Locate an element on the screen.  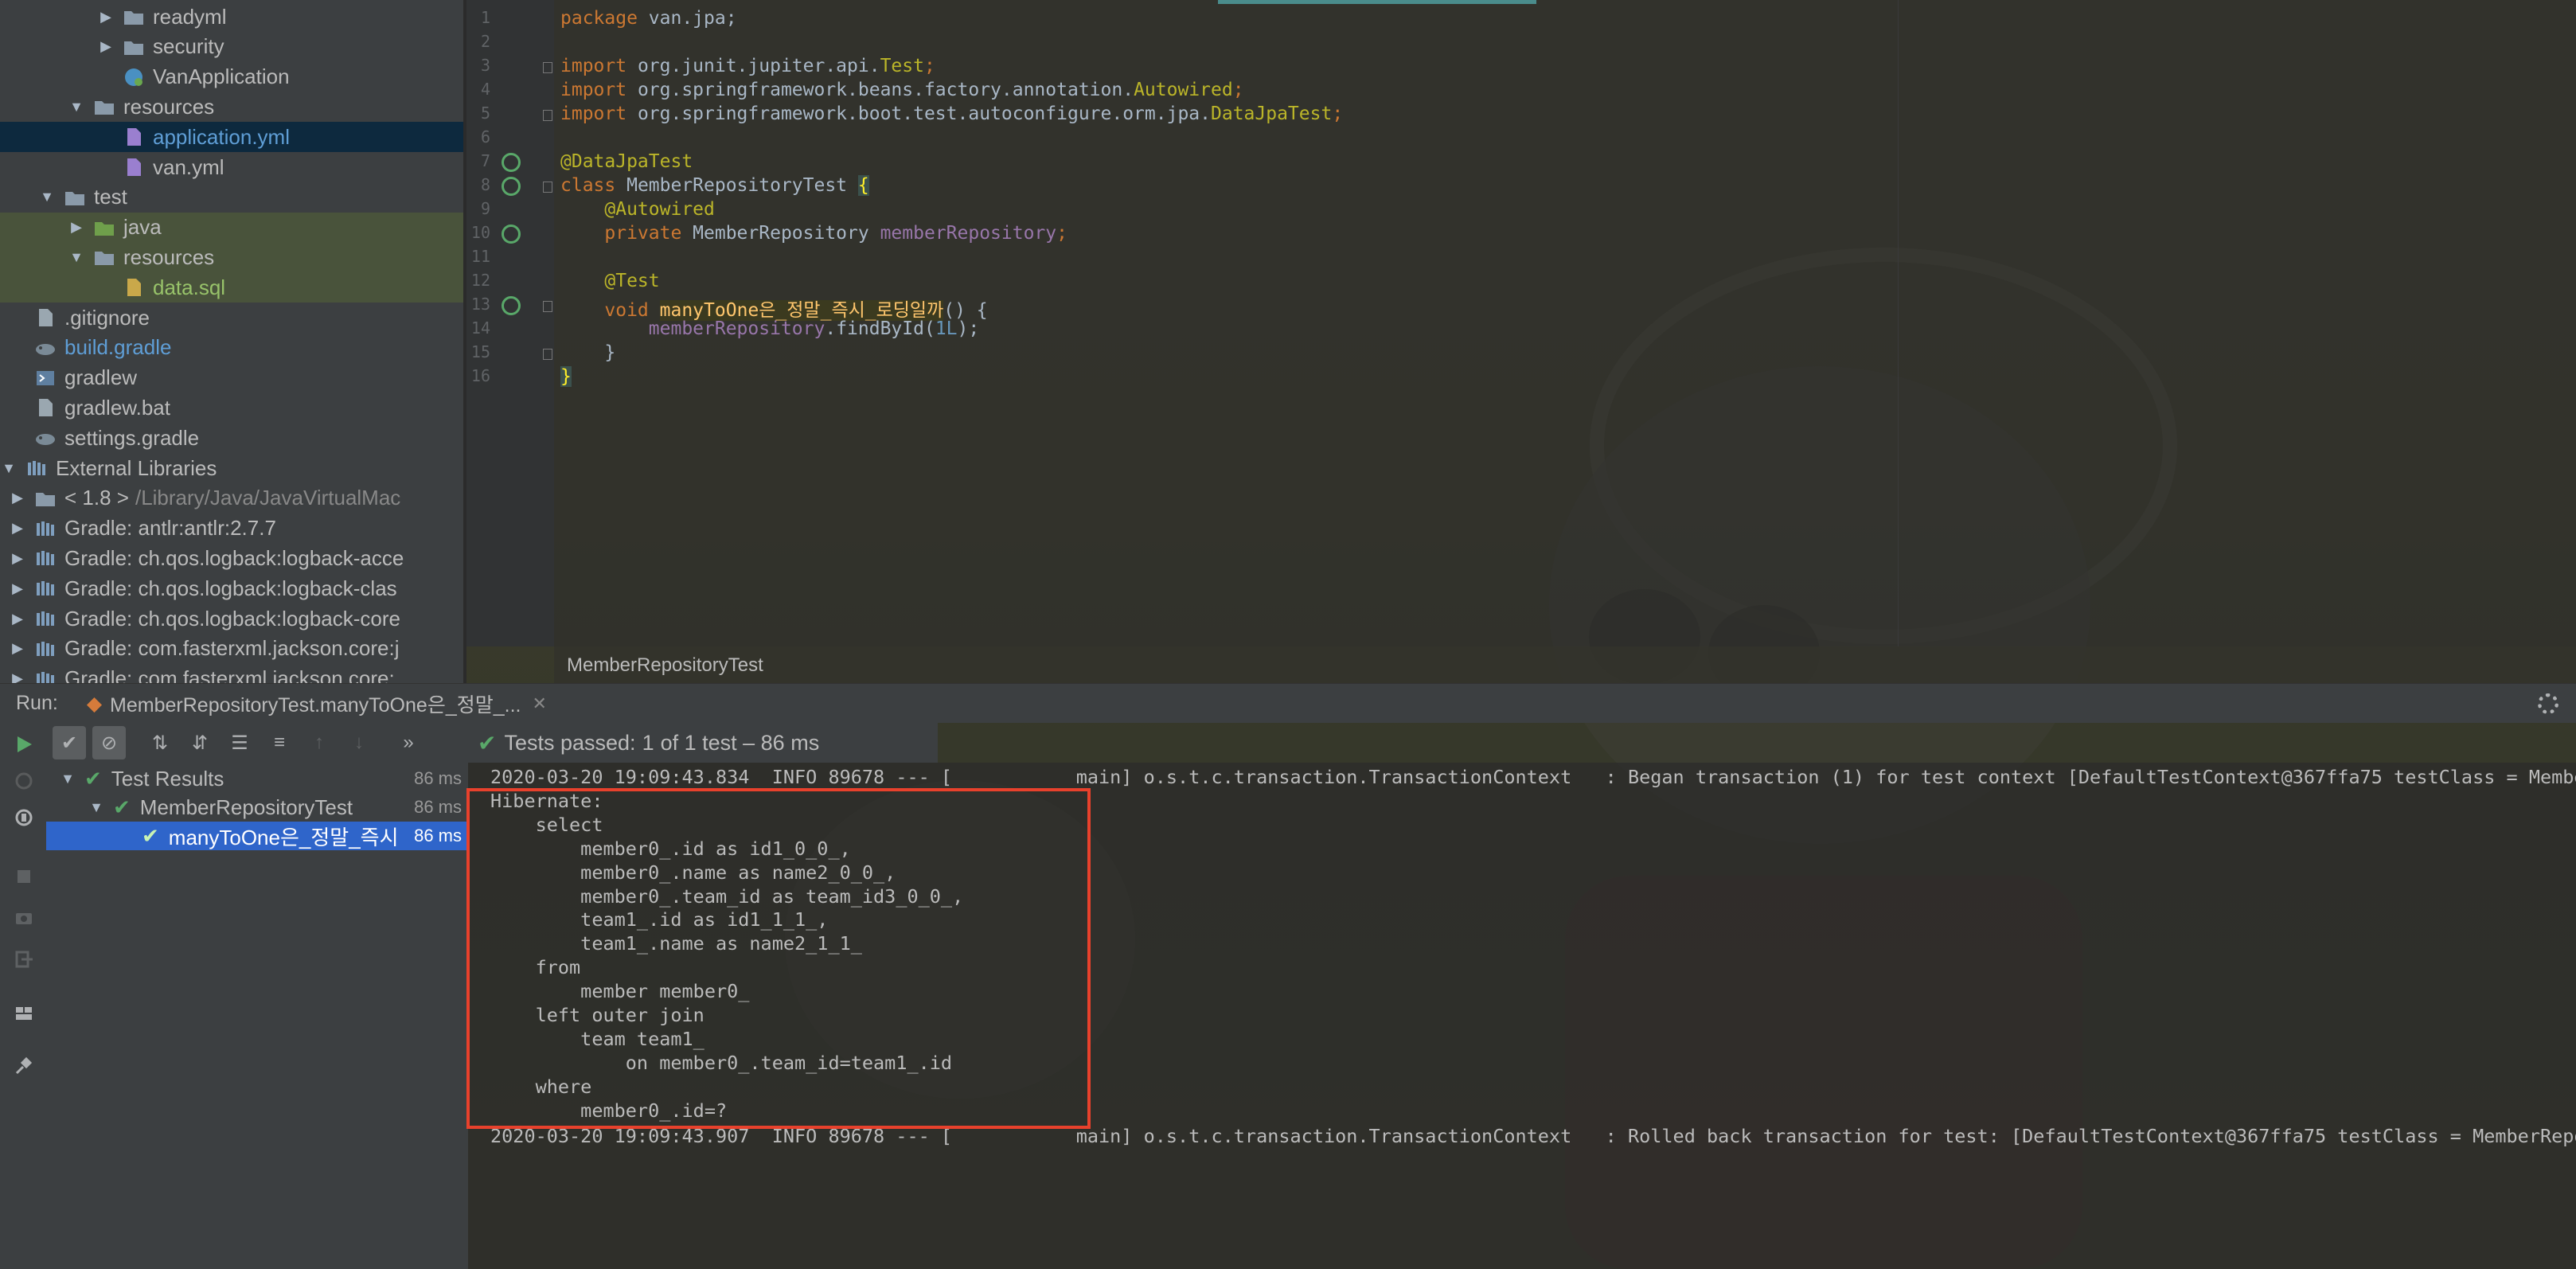
gear-icon is located at coordinates (2548, 703).